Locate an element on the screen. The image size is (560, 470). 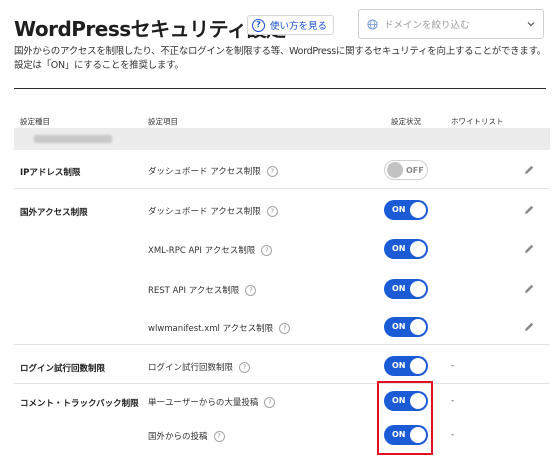
setting-item-label: REST API アクセス制限? is located at coordinates (202, 290).